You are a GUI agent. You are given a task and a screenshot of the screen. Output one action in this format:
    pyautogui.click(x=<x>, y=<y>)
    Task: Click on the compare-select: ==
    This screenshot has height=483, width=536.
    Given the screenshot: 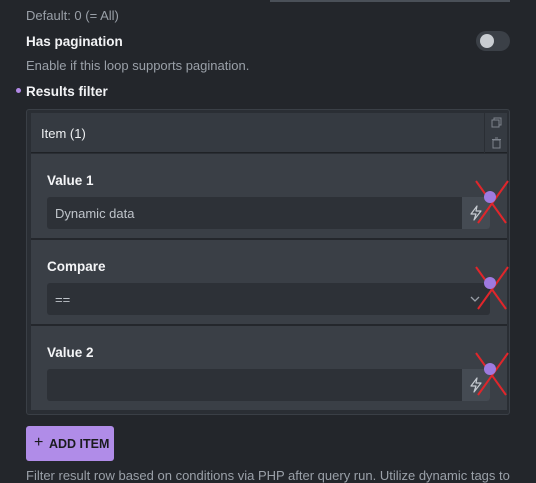 What is the action you would take?
    pyautogui.click(x=268, y=299)
    